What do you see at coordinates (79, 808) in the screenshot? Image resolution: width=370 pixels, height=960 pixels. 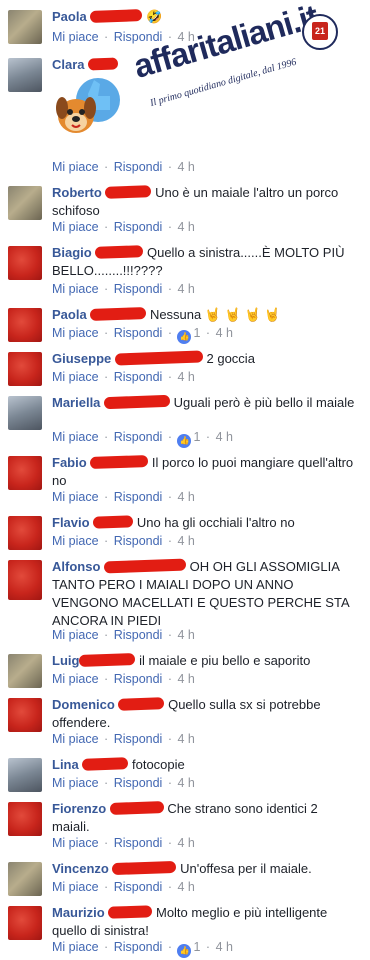 I see `commenter-name: Fiorenzo` at bounding box center [79, 808].